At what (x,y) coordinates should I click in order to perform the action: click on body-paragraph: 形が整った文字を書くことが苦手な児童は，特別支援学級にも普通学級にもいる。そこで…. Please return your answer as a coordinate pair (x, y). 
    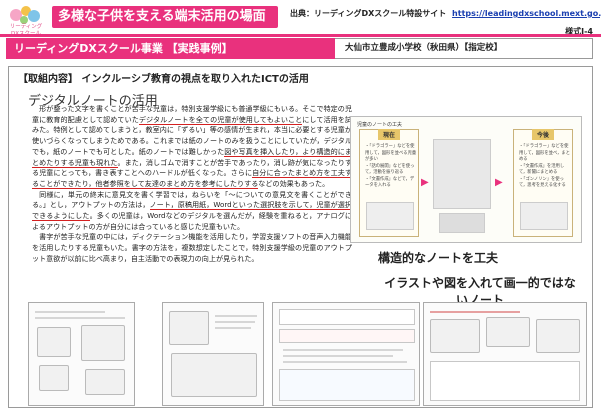
    Looking at the image, I should click on (192, 147).